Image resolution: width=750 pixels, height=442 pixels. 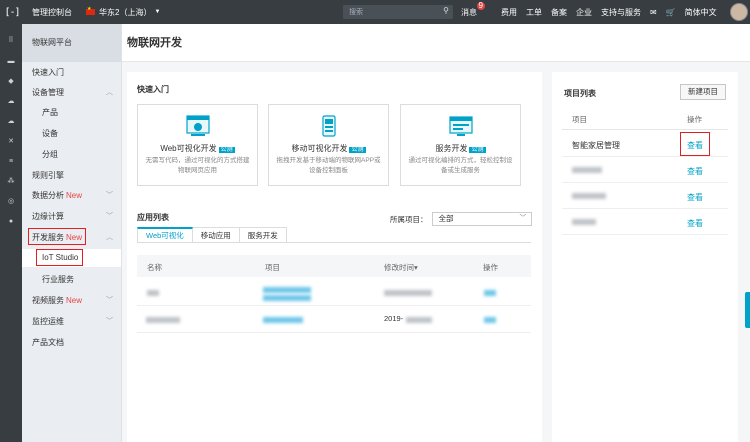 What do you see at coordinates (216, 235) in the screenshot?
I see `tab-mobile-app: 移动应用` at bounding box center [216, 235].